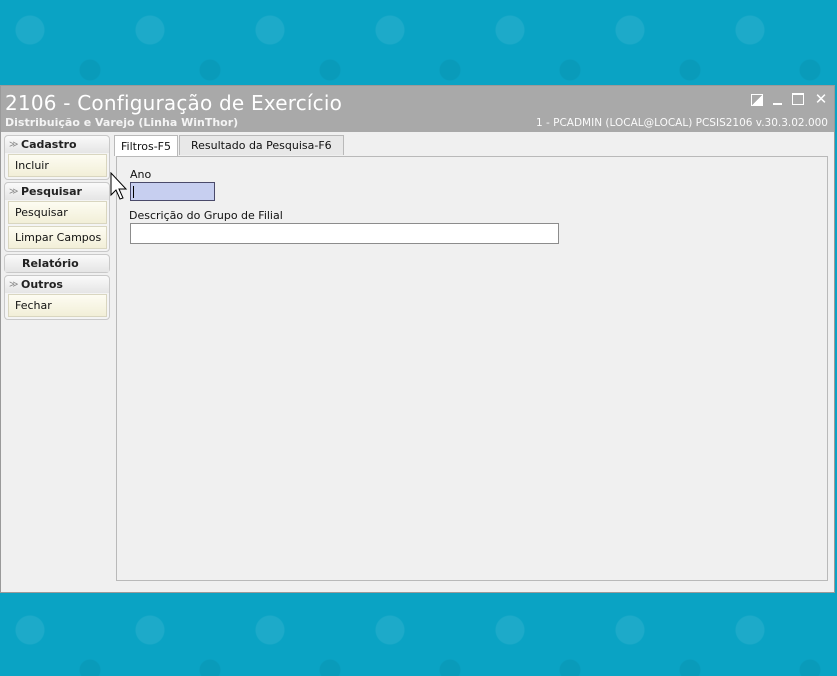 This screenshot has width=837, height=676. I want to click on maximize-icon, so click(798, 99).